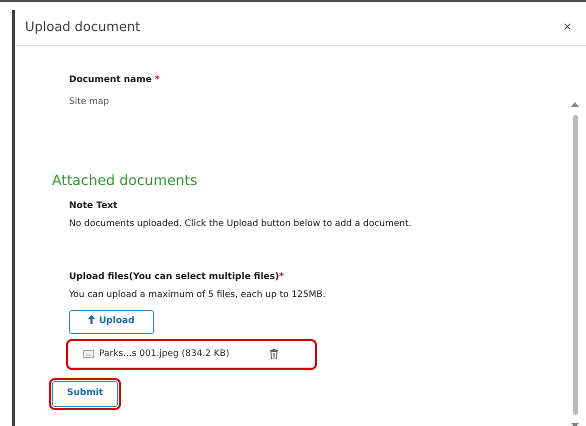 This screenshot has height=426, width=586. I want to click on note-label: Note Text, so click(93, 206).